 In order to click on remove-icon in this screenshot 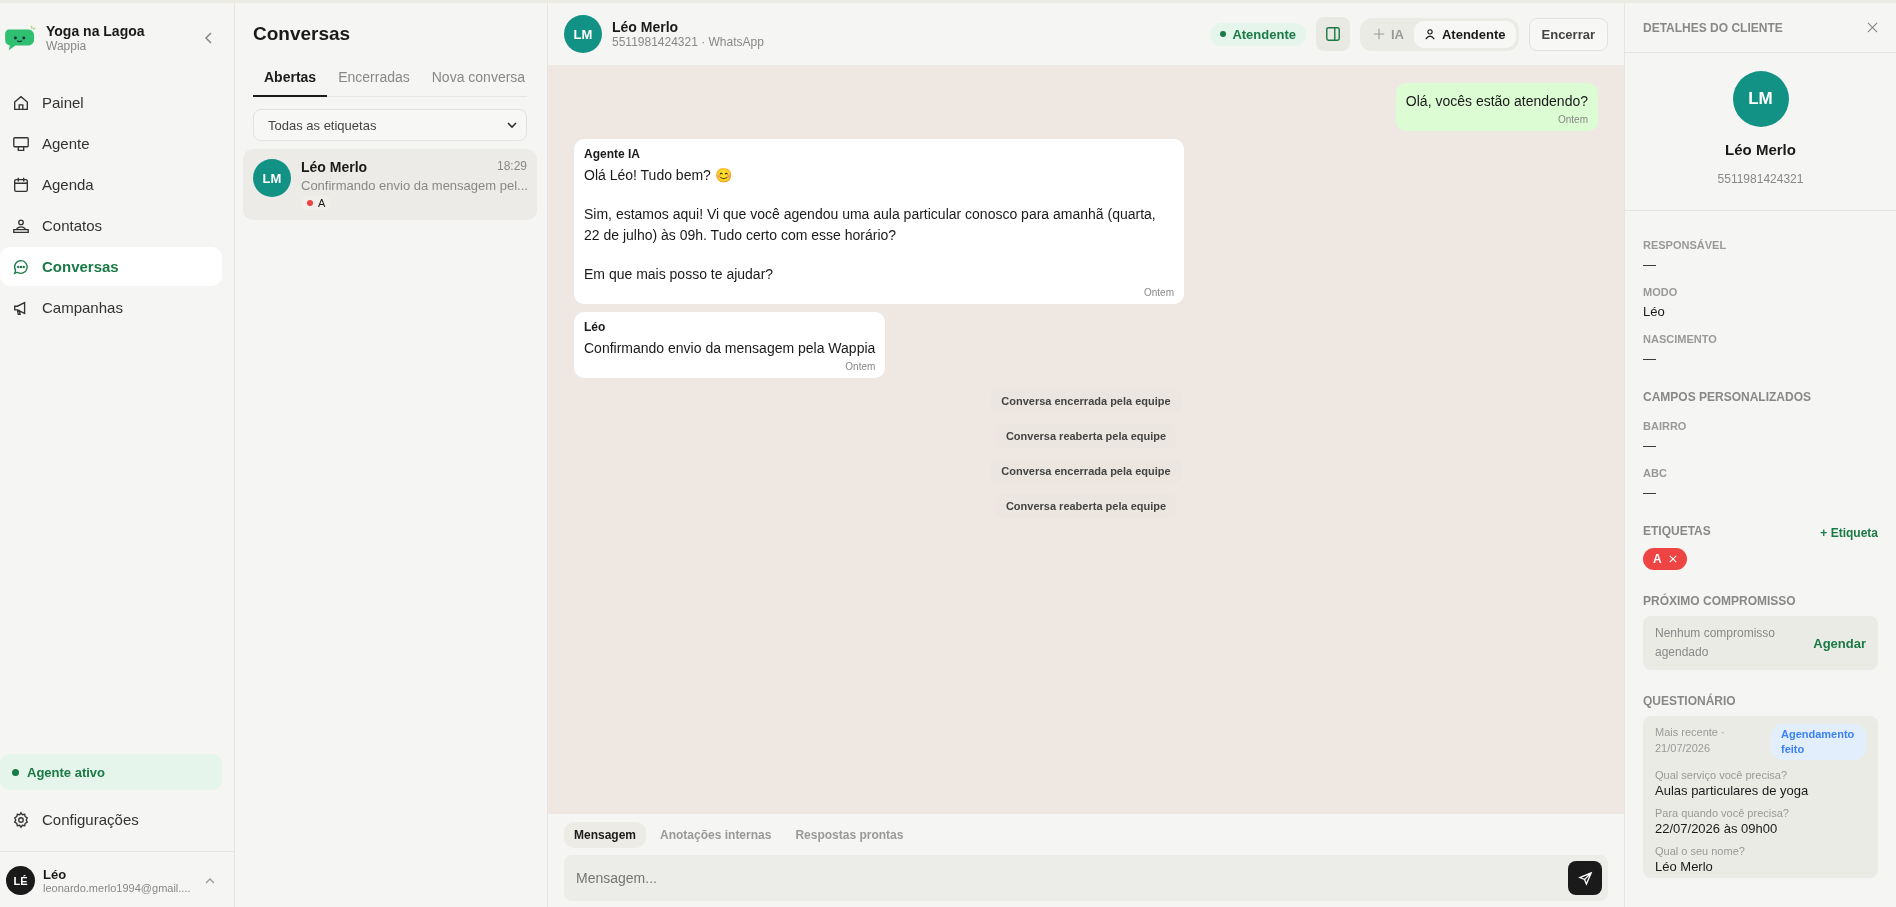, I will do `click(1672, 559)`.